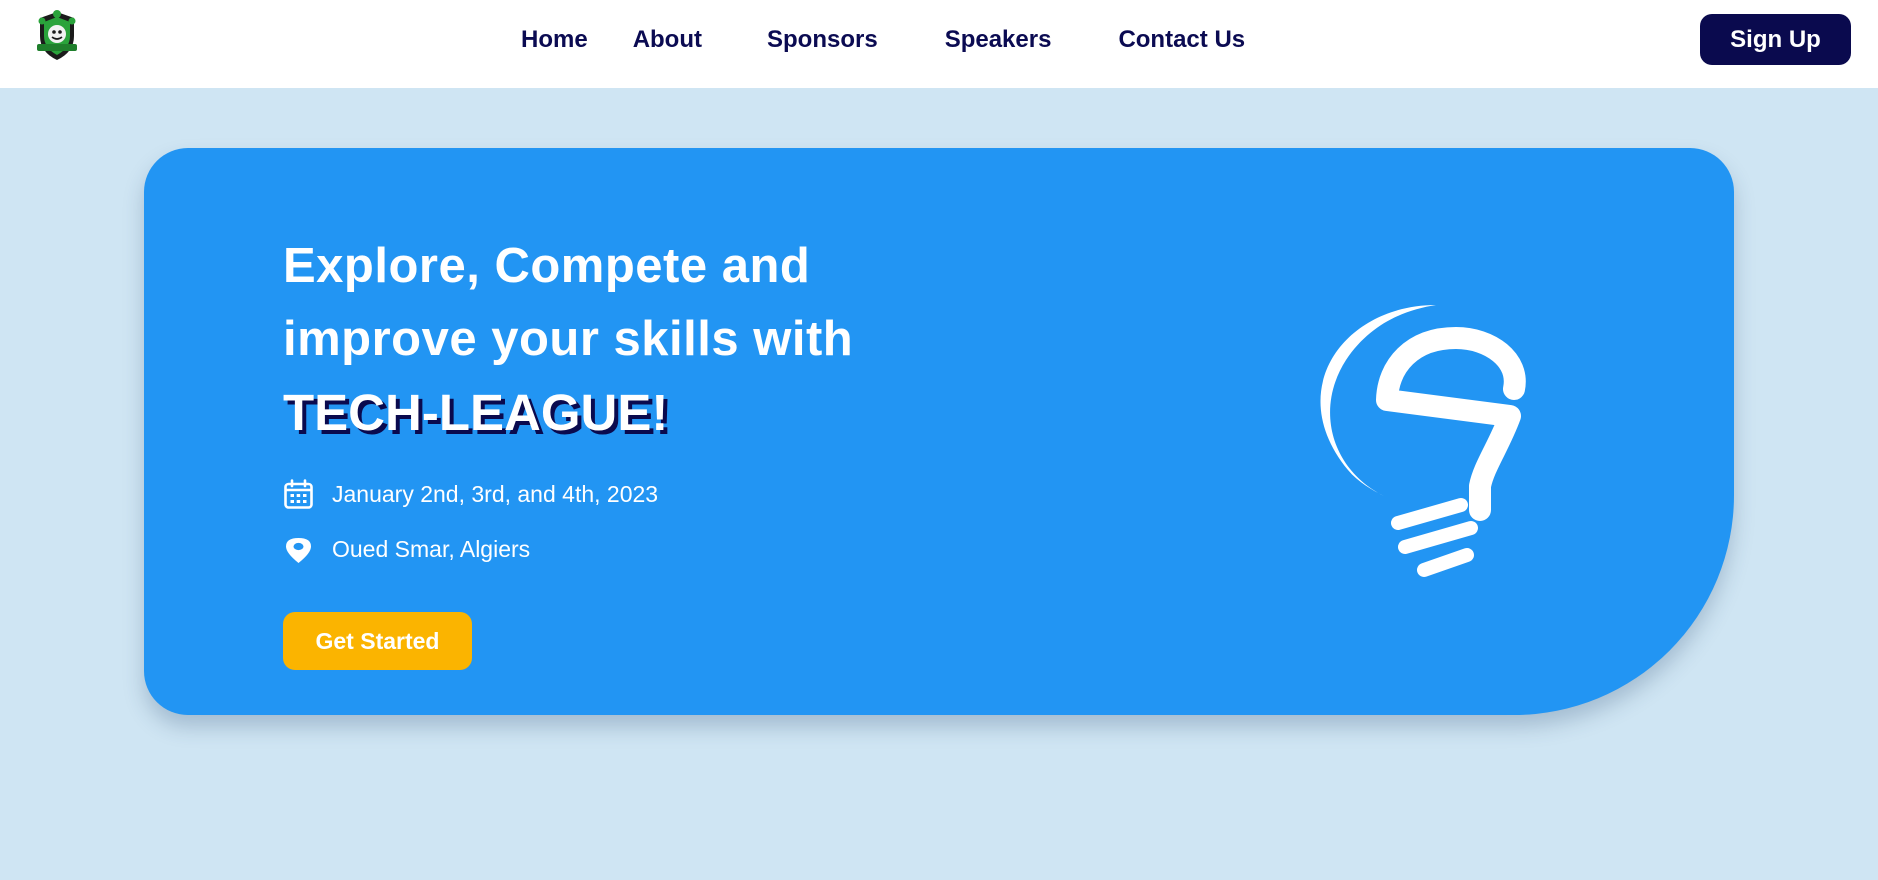 The image size is (1878, 880). I want to click on event-date-text: January 2nd, 3rd, and 4th, 2023, so click(495, 494).